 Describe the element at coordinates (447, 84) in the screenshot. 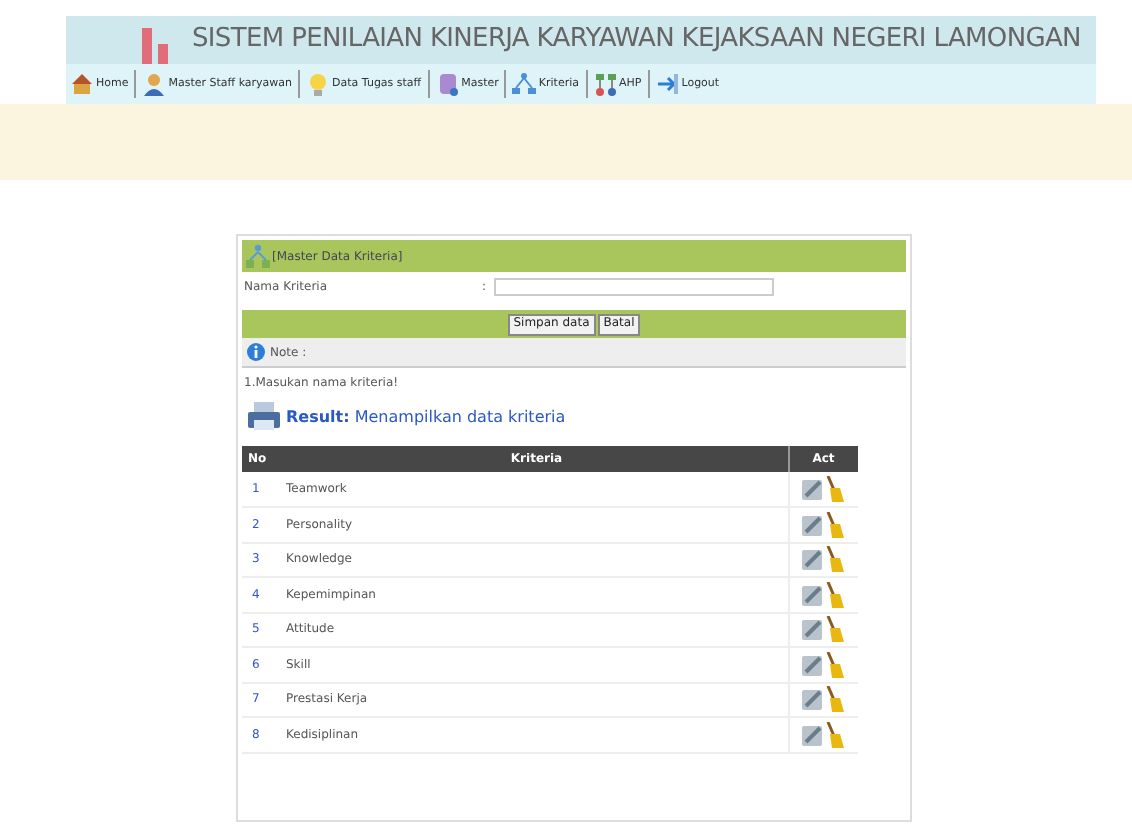

I see `database-icon` at that location.